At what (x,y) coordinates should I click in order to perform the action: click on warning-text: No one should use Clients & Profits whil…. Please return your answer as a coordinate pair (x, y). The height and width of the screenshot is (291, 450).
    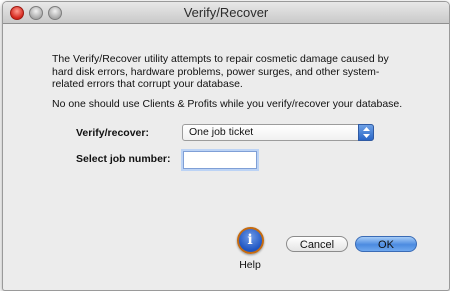
    Looking at the image, I should click on (227, 104).